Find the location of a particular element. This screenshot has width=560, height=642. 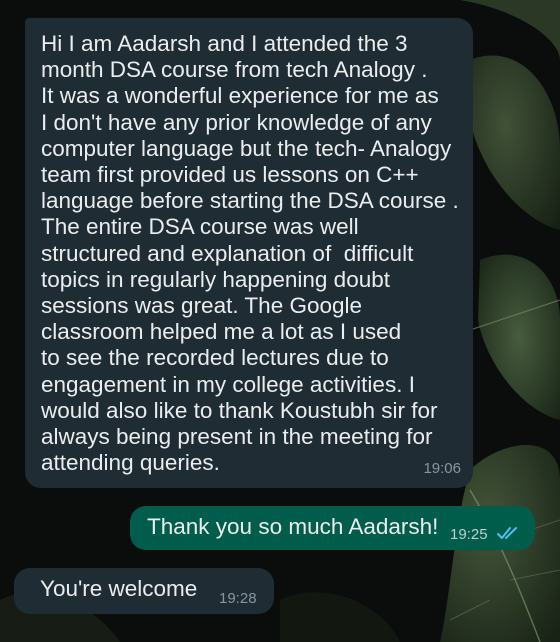

message-bubble-outgoing: Thank you so much Aadarsh! 19:25 is located at coordinates (332, 528).